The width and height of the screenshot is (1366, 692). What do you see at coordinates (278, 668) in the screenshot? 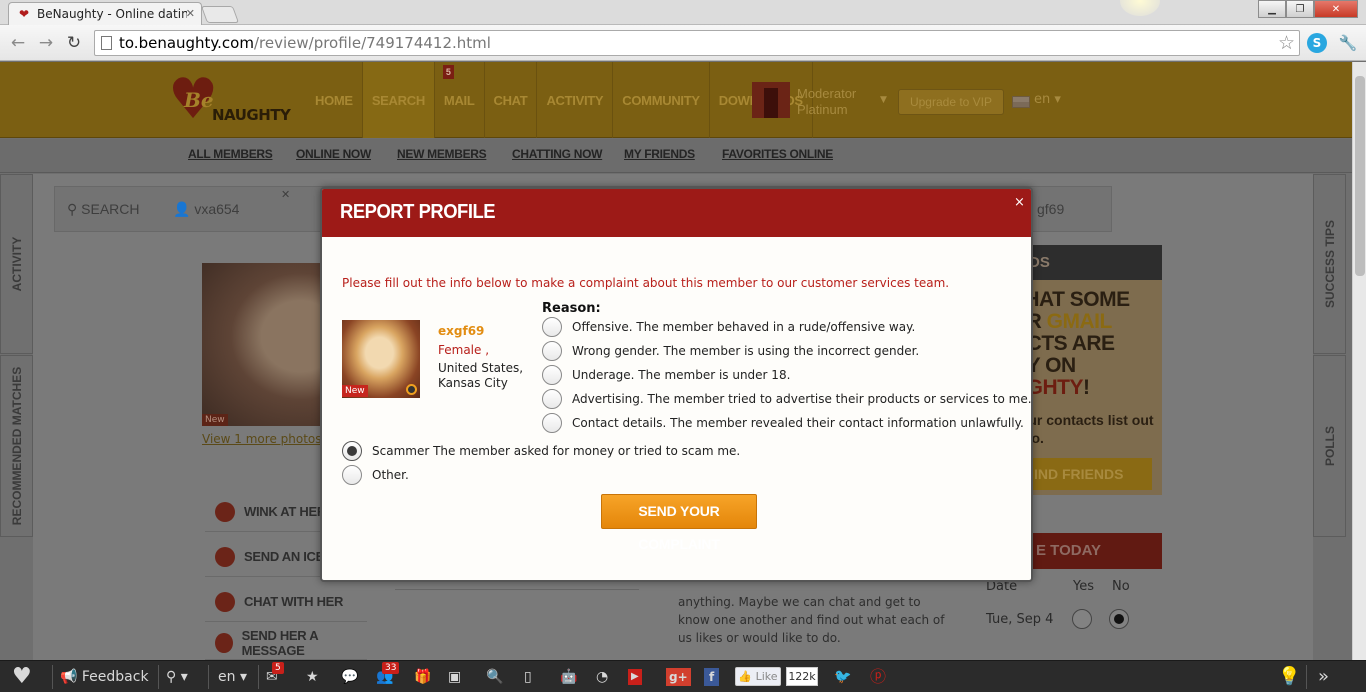
I see `mail-count-badge: 5` at bounding box center [278, 668].